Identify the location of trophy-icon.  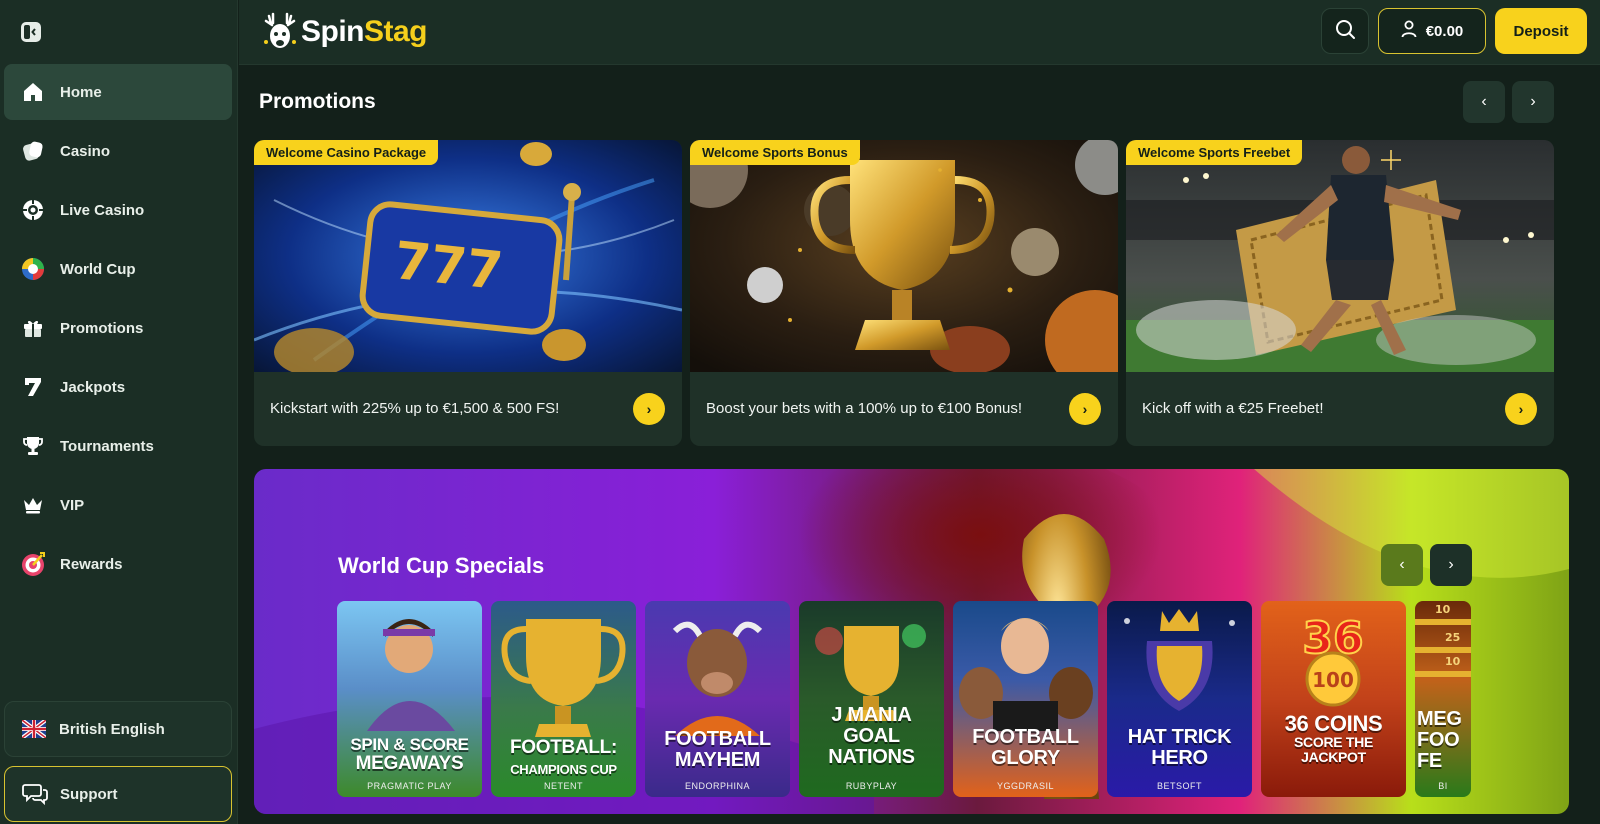
(33, 446).